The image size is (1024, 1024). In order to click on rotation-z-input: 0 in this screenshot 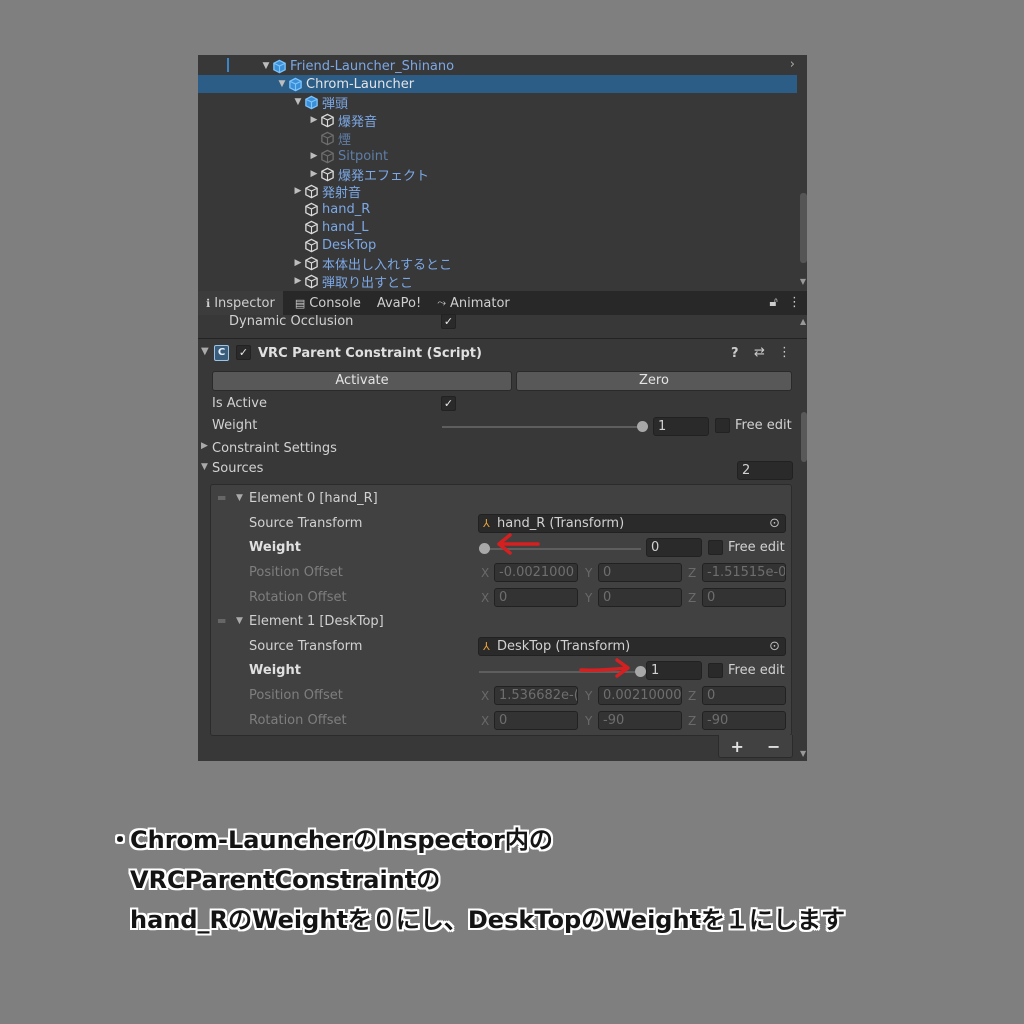, I will do `click(744, 597)`.